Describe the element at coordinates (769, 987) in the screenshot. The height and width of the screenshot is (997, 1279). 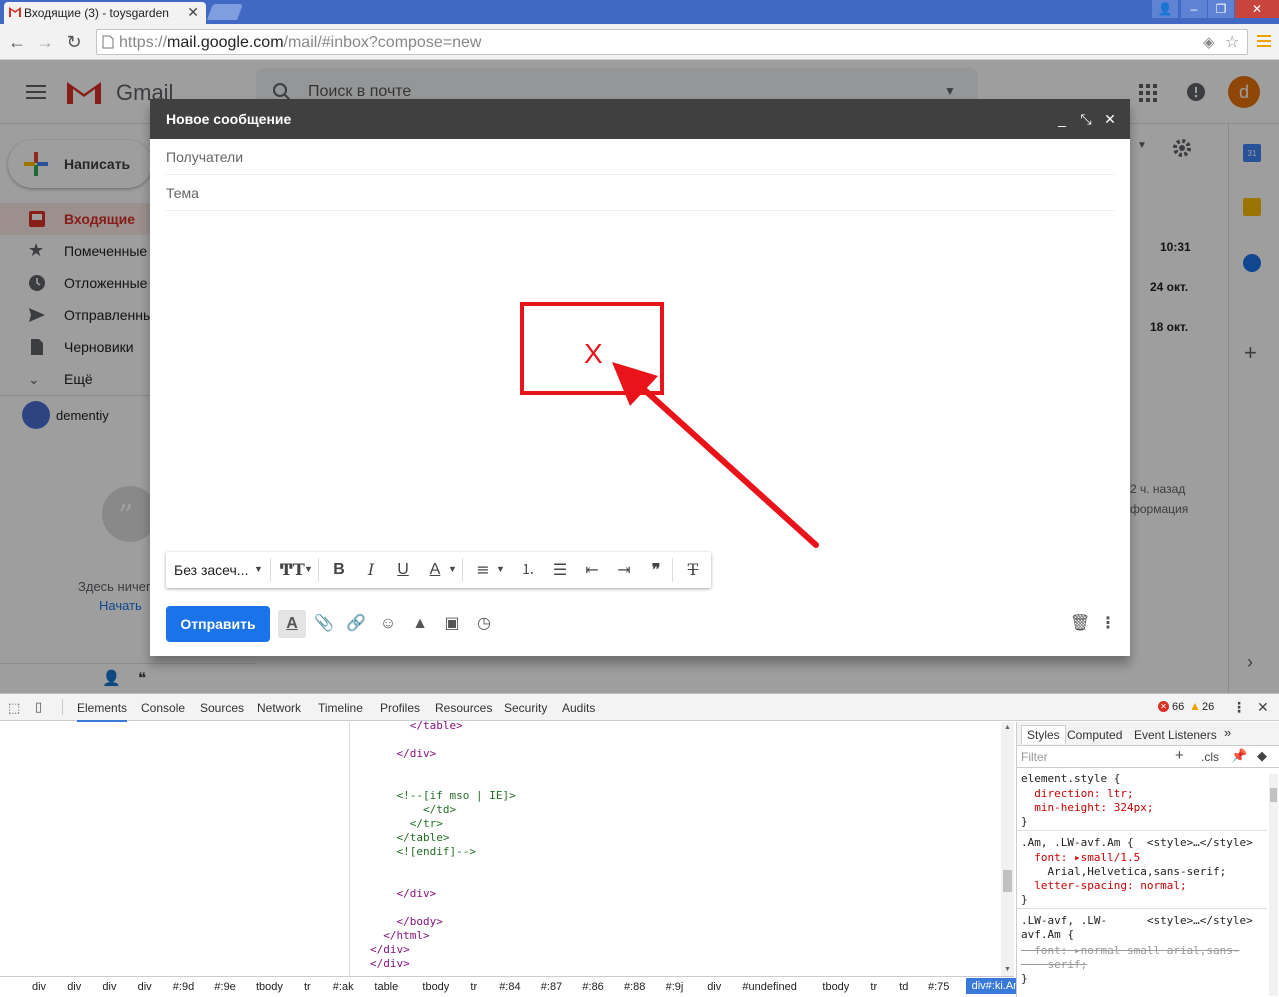
I see `breadcrumb-item: #undefined` at that location.